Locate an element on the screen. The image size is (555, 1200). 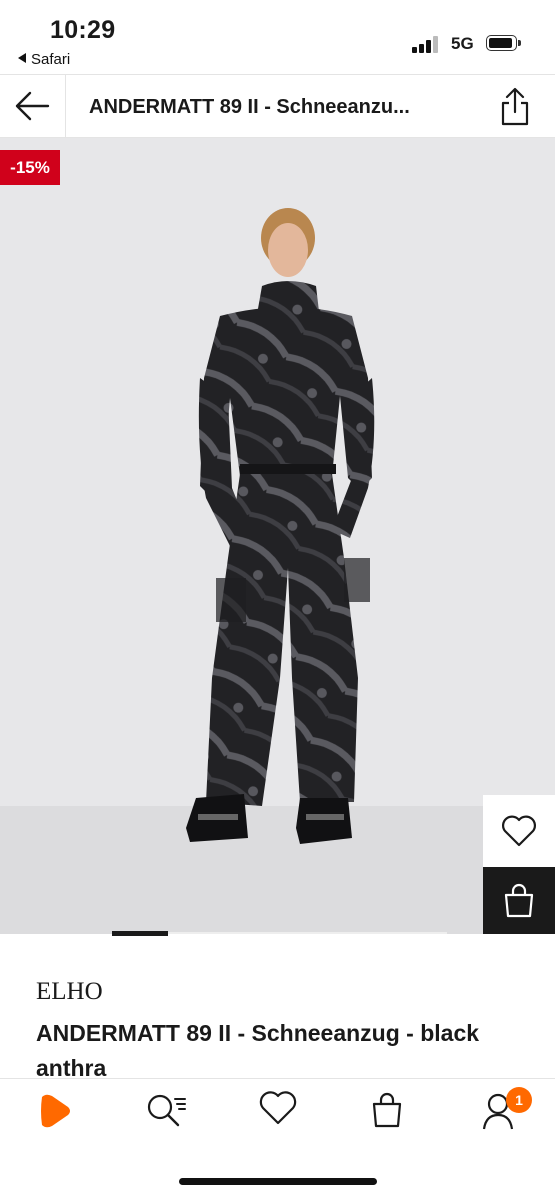
share-button is located at coordinates (515, 107).